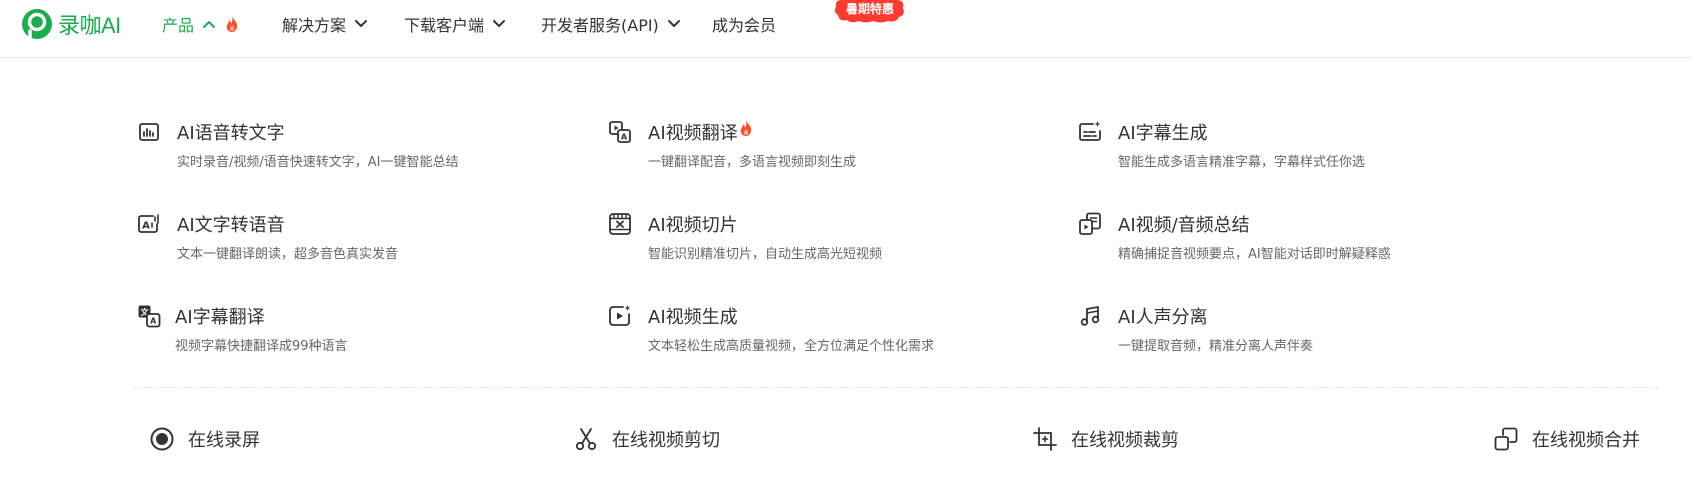 Image resolution: width=1691 pixels, height=478 pixels. I want to click on feature-title: AI视频切片, so click(693, 225).